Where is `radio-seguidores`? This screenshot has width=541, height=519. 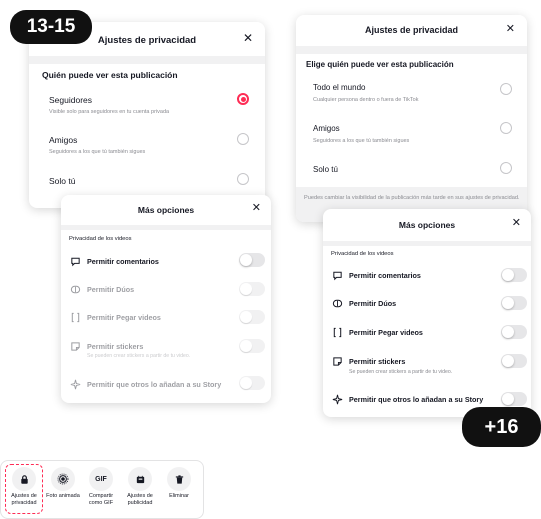
radio-seguidores is located at coordinates (243, 99).